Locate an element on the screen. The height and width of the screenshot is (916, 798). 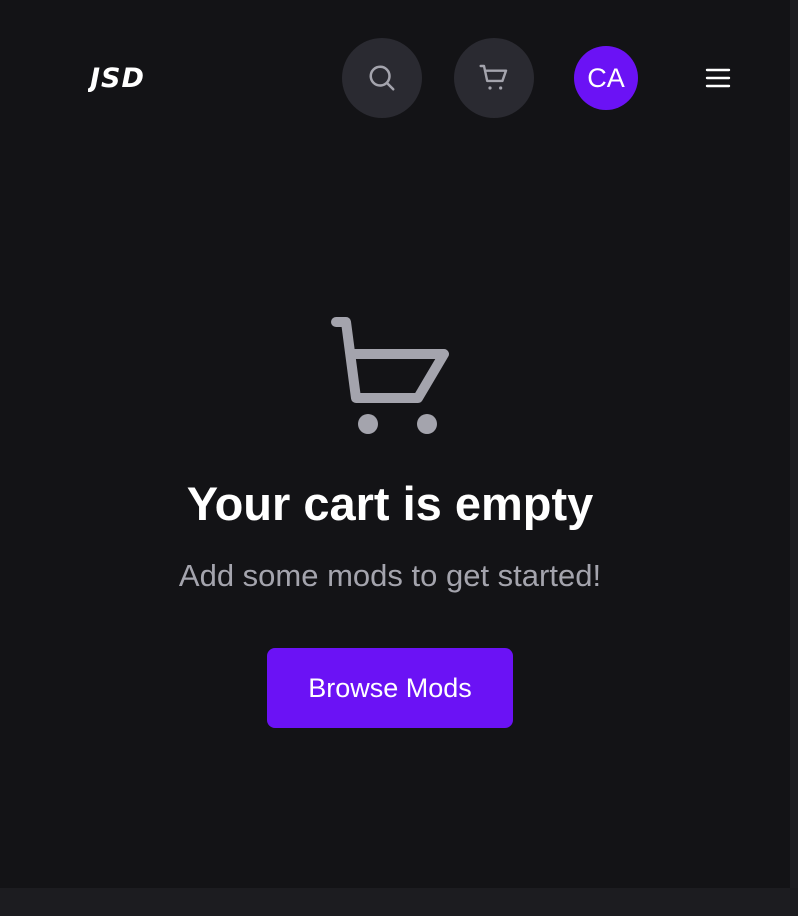
browse-mods-button: Browse Mods is located at coordinates (390, 688).